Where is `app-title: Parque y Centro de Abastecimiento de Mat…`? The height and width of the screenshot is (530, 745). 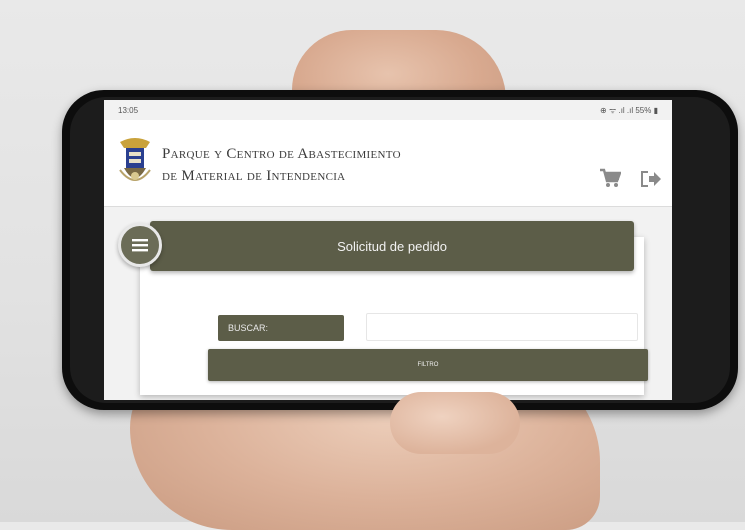 app-title: Parque y Centro de Abastecimiento de Mat… is located at coordinates (281, 165).